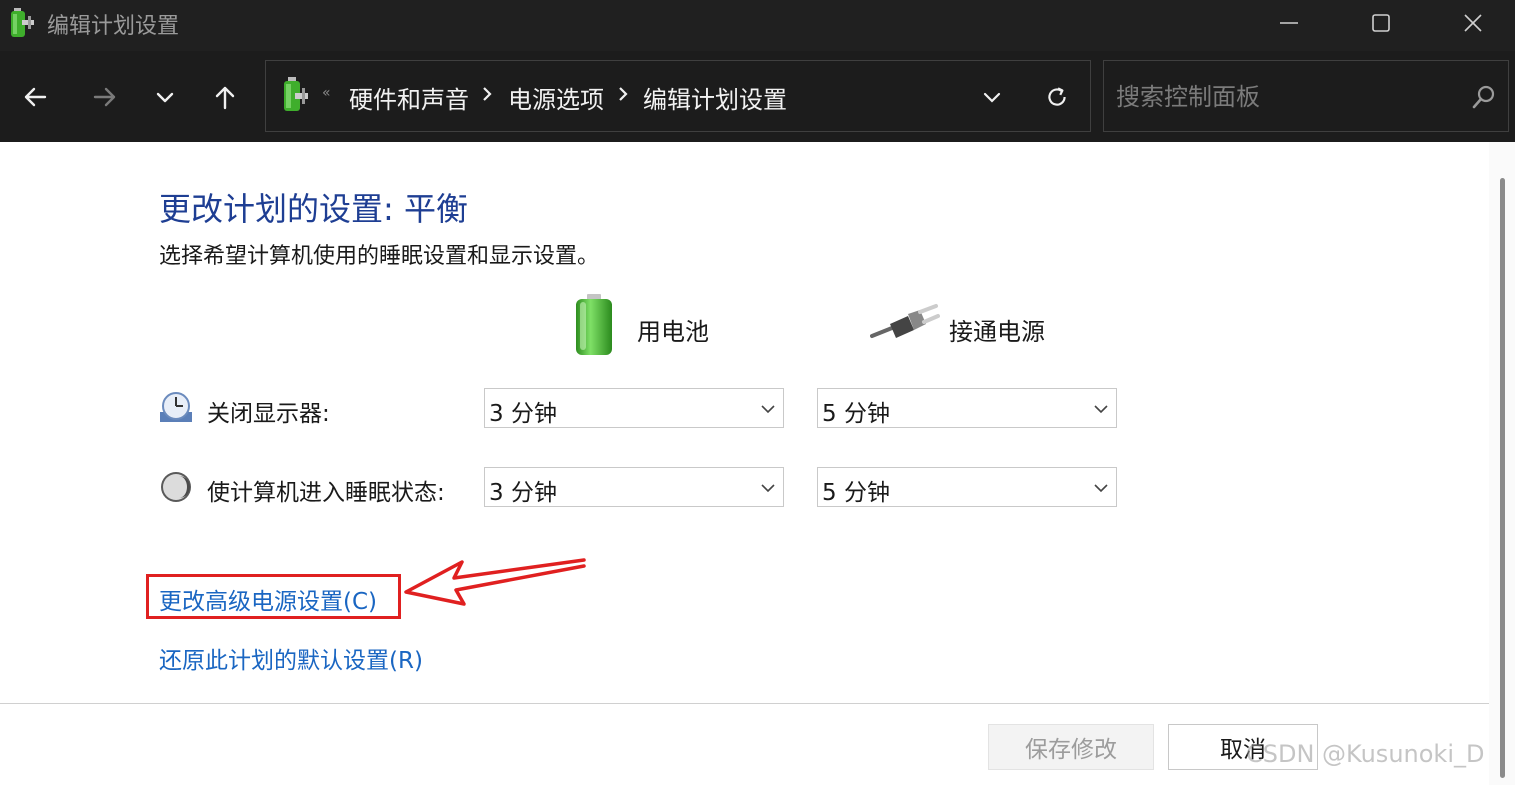 Image resolution: width=1515 pixels, height=785 pixels. Describe the element at coordinates (326, 493) in the screenshot. I see `sleep-label: 使计算机进入睡眠状态:` at that location.